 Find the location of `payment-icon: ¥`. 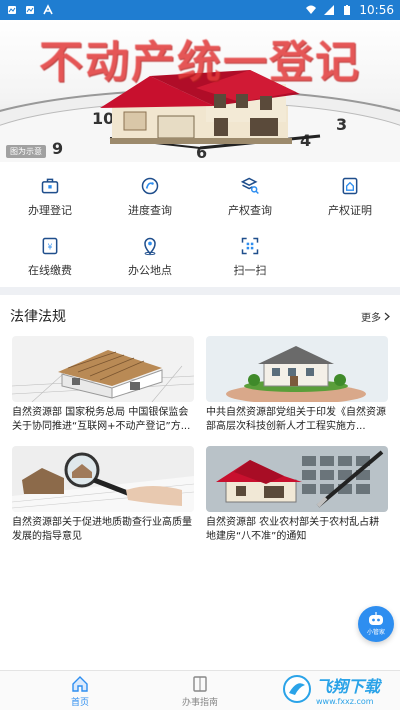

payment-icon: ¥ is located at coordinates (50, 246).